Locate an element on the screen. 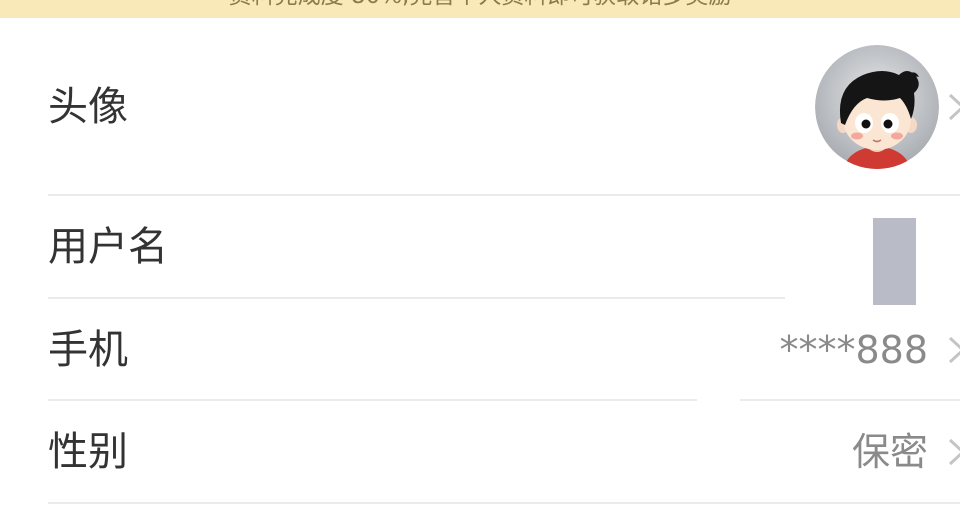 This screenshot has width=960, height=505. avatar-left-cheek is located at coordinates (857, 136).